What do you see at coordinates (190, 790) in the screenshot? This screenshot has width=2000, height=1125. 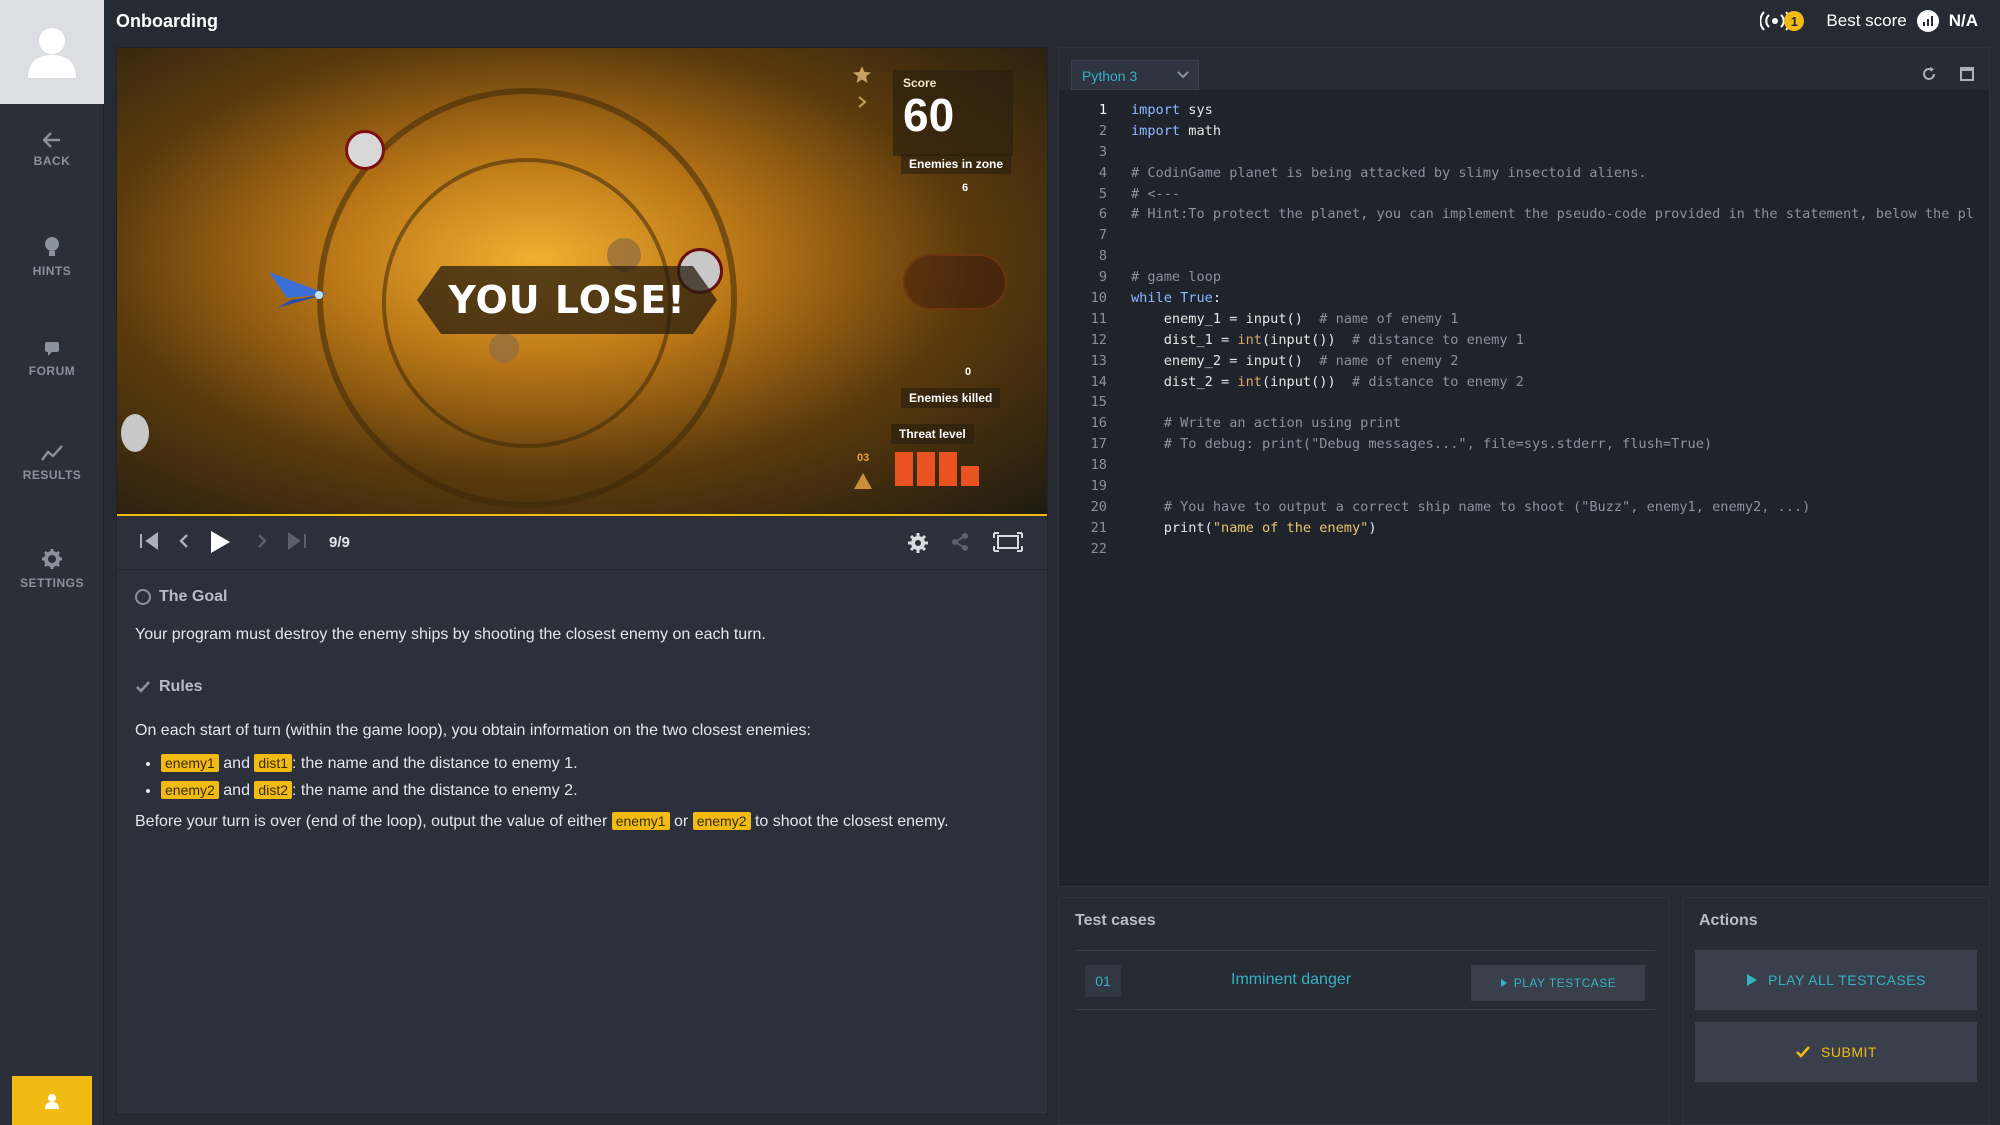 I see `var-enemy2: enemy2` at bounding box center [190, 790].